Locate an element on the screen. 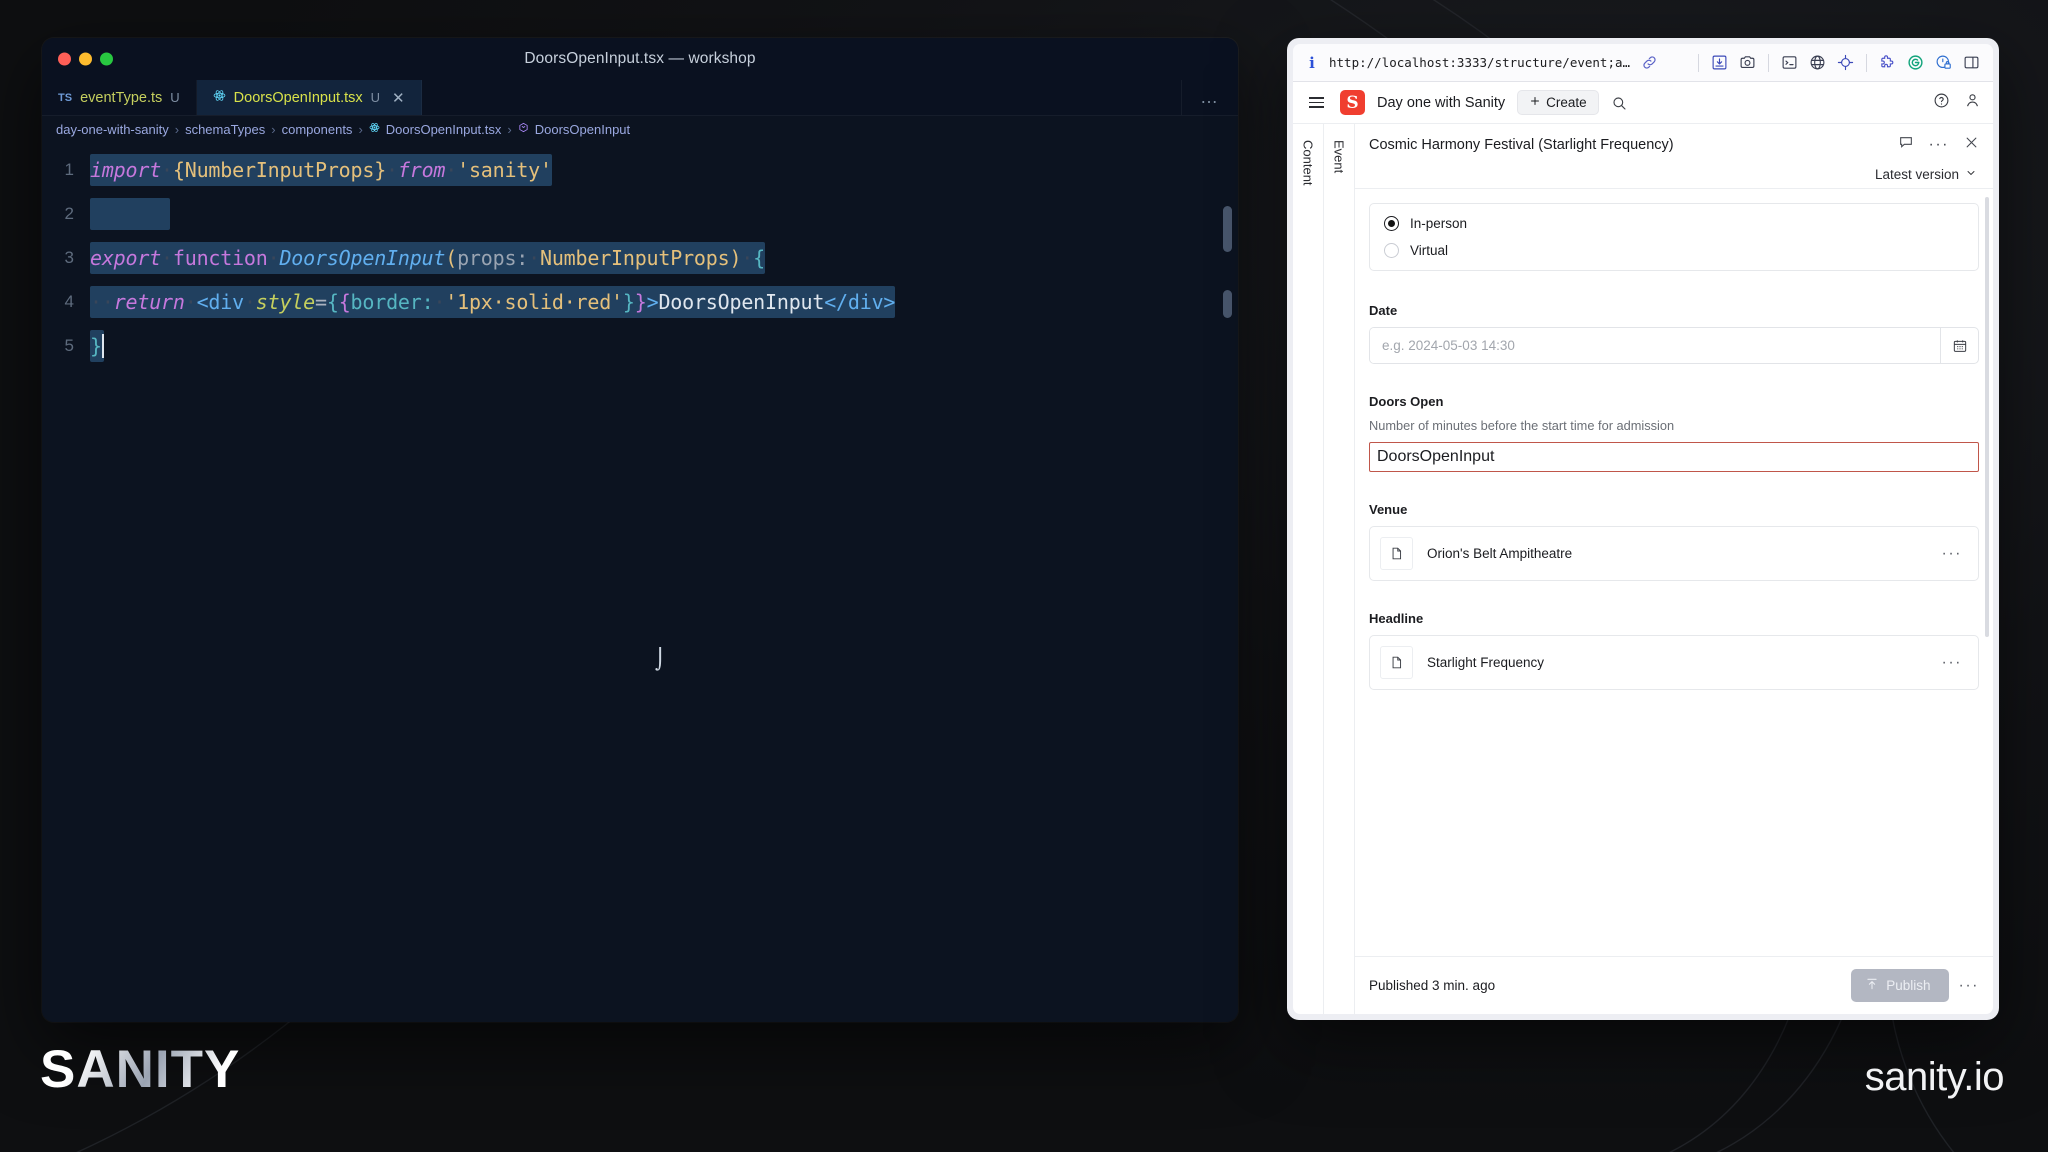  publish-button: Publish is located at coordinates (1900, 985).